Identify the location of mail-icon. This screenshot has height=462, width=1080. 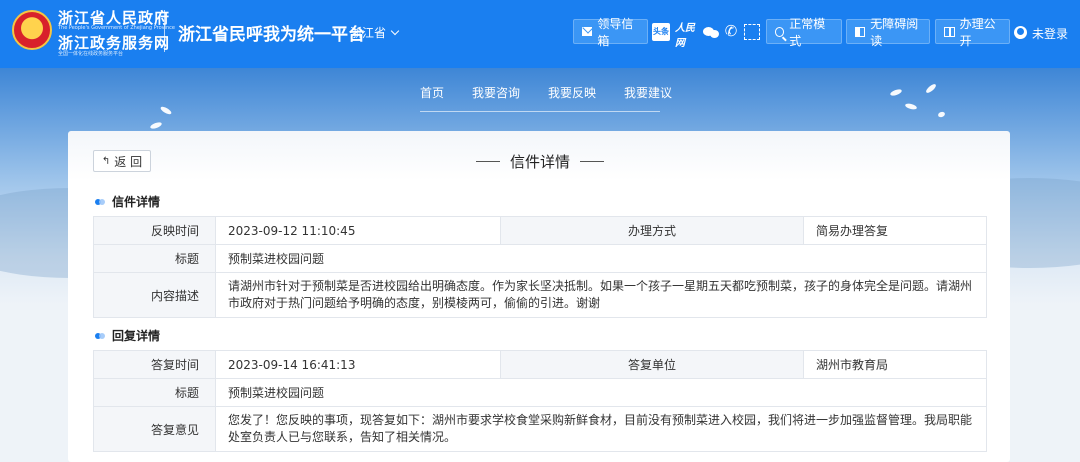
(587, 31).